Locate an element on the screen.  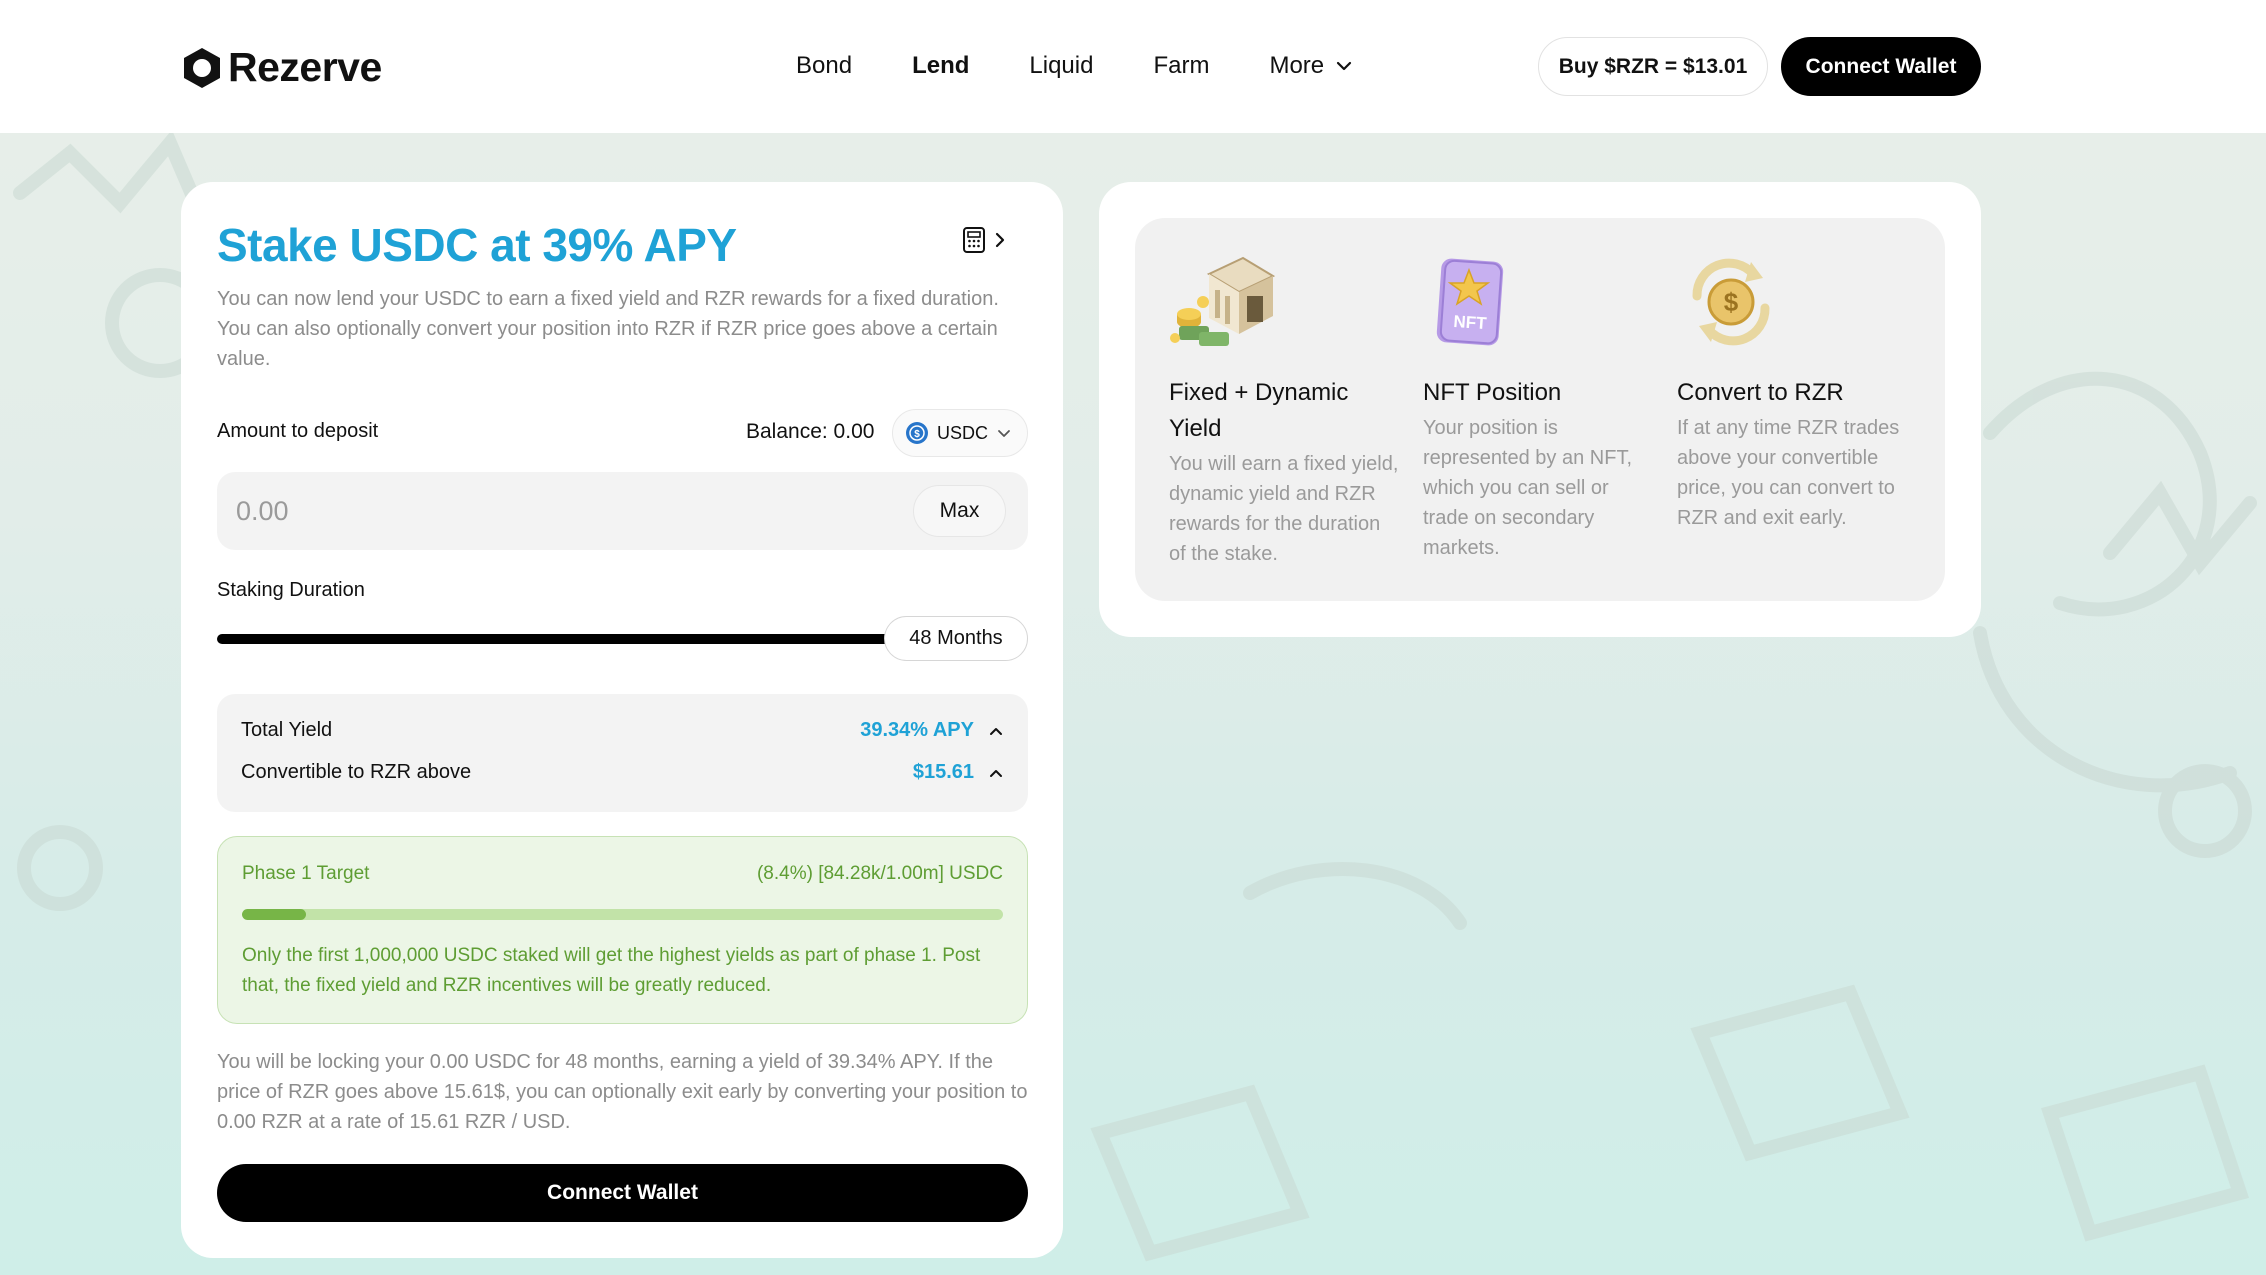
nft-icon: NFT is located at coordinates (1470, 302).